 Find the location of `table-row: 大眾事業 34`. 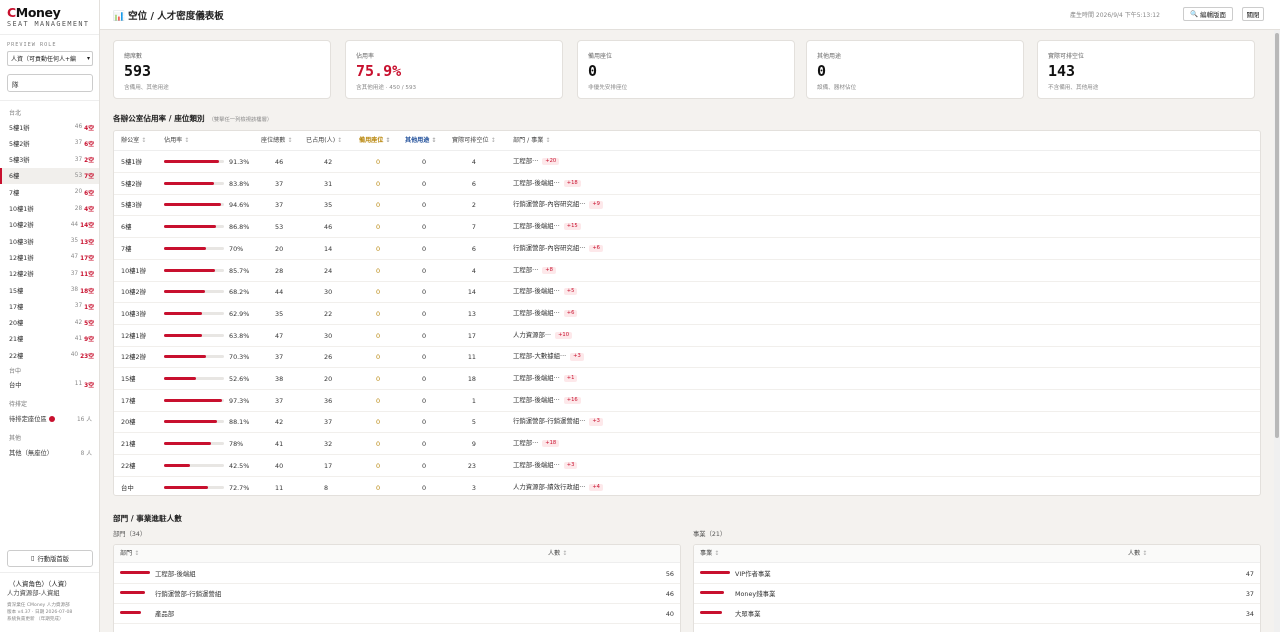

table-row: 大眾事業 34 is located at coordinates (977, 614).